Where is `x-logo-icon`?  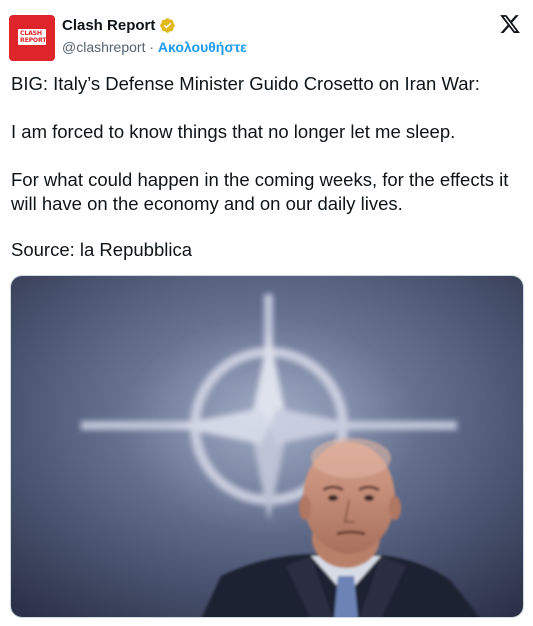 x-logo-icon is located at coordinates (510, 24).